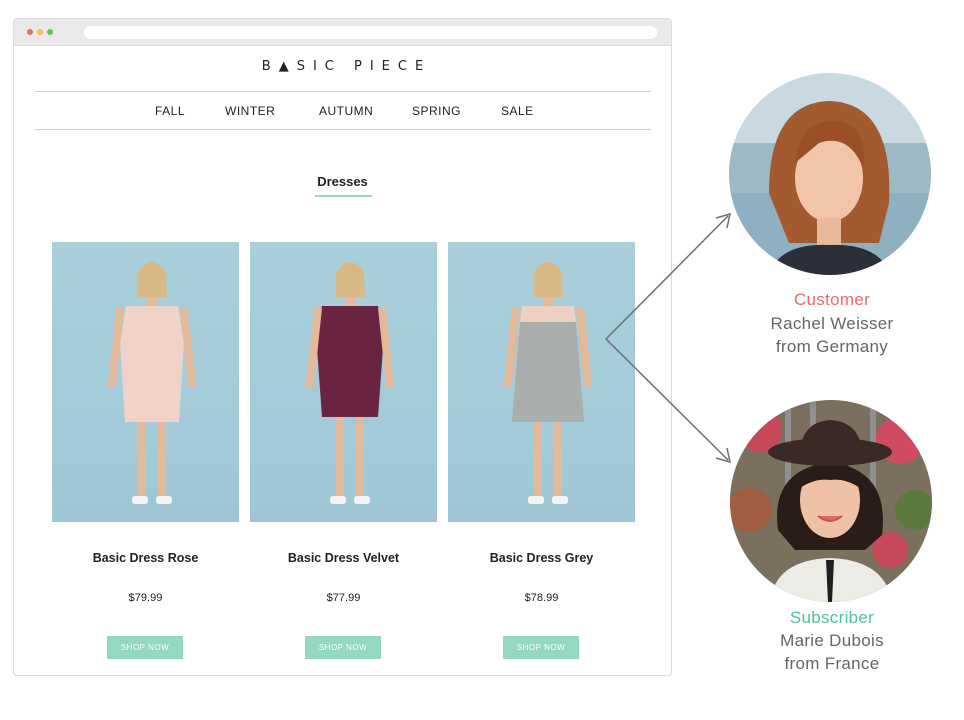 The height and width of the screenshot is (720, 964). I want to click on customer-avatar, so click(830, 174).